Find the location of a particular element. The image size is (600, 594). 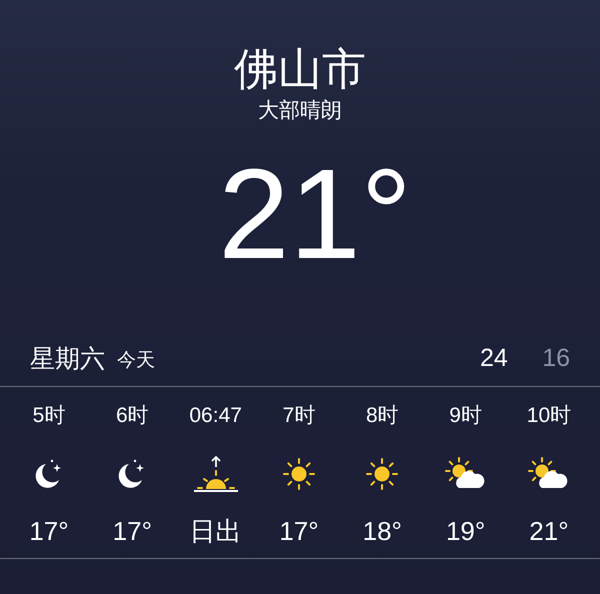

hour-temperature: 18° is located at coordinates (382, 531).